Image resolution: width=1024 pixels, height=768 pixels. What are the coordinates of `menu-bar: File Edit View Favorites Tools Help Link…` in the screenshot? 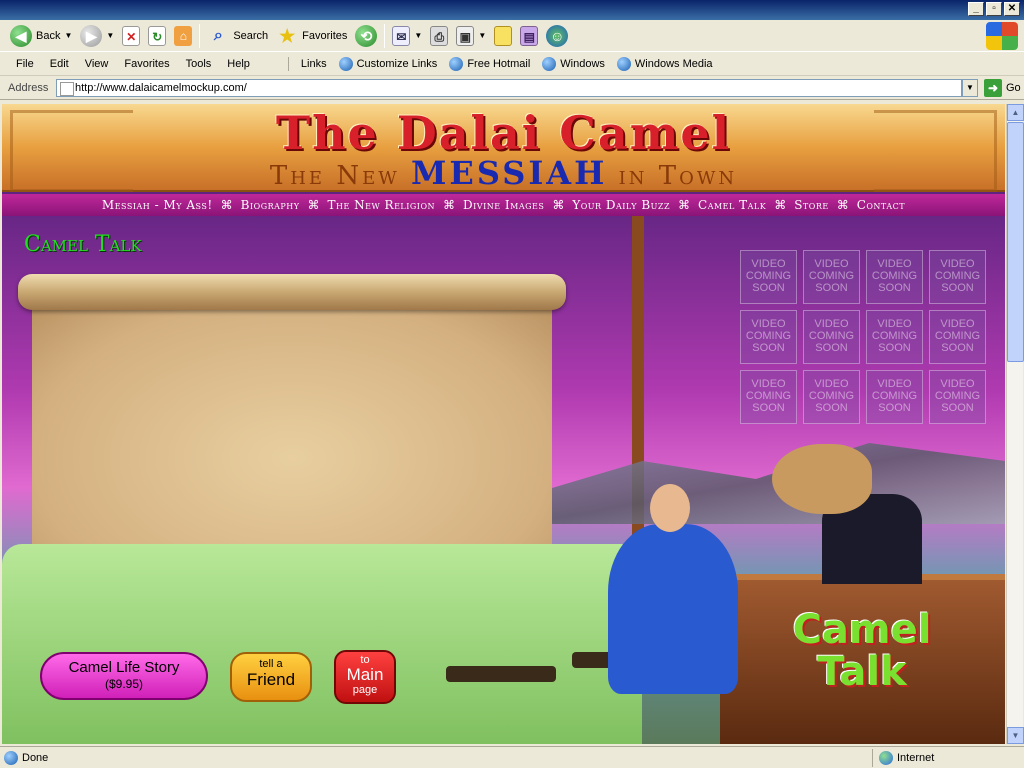 It's located at (512, 64).